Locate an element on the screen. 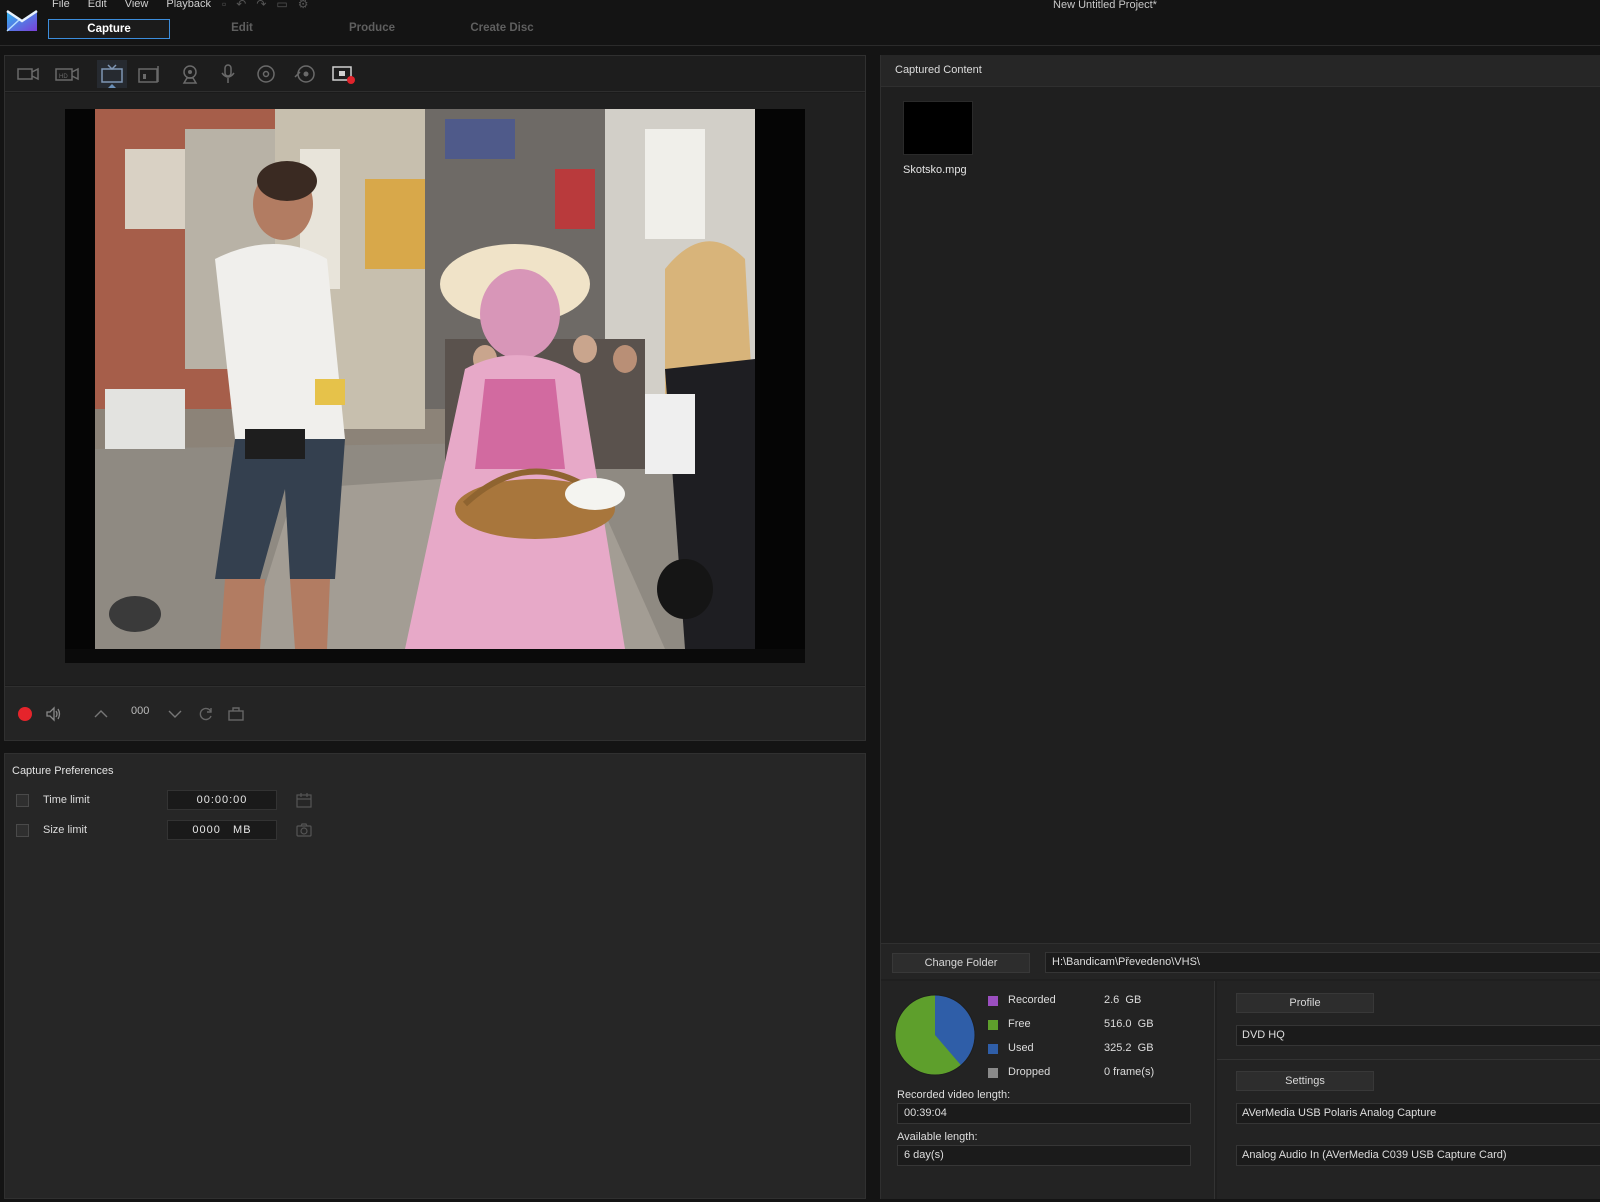 The height and width of the screenshot is (1202, 1600). quick-toolbar: ▫ ↶ ↷ ▭ ⚙ is located at coordinates (265, 5).